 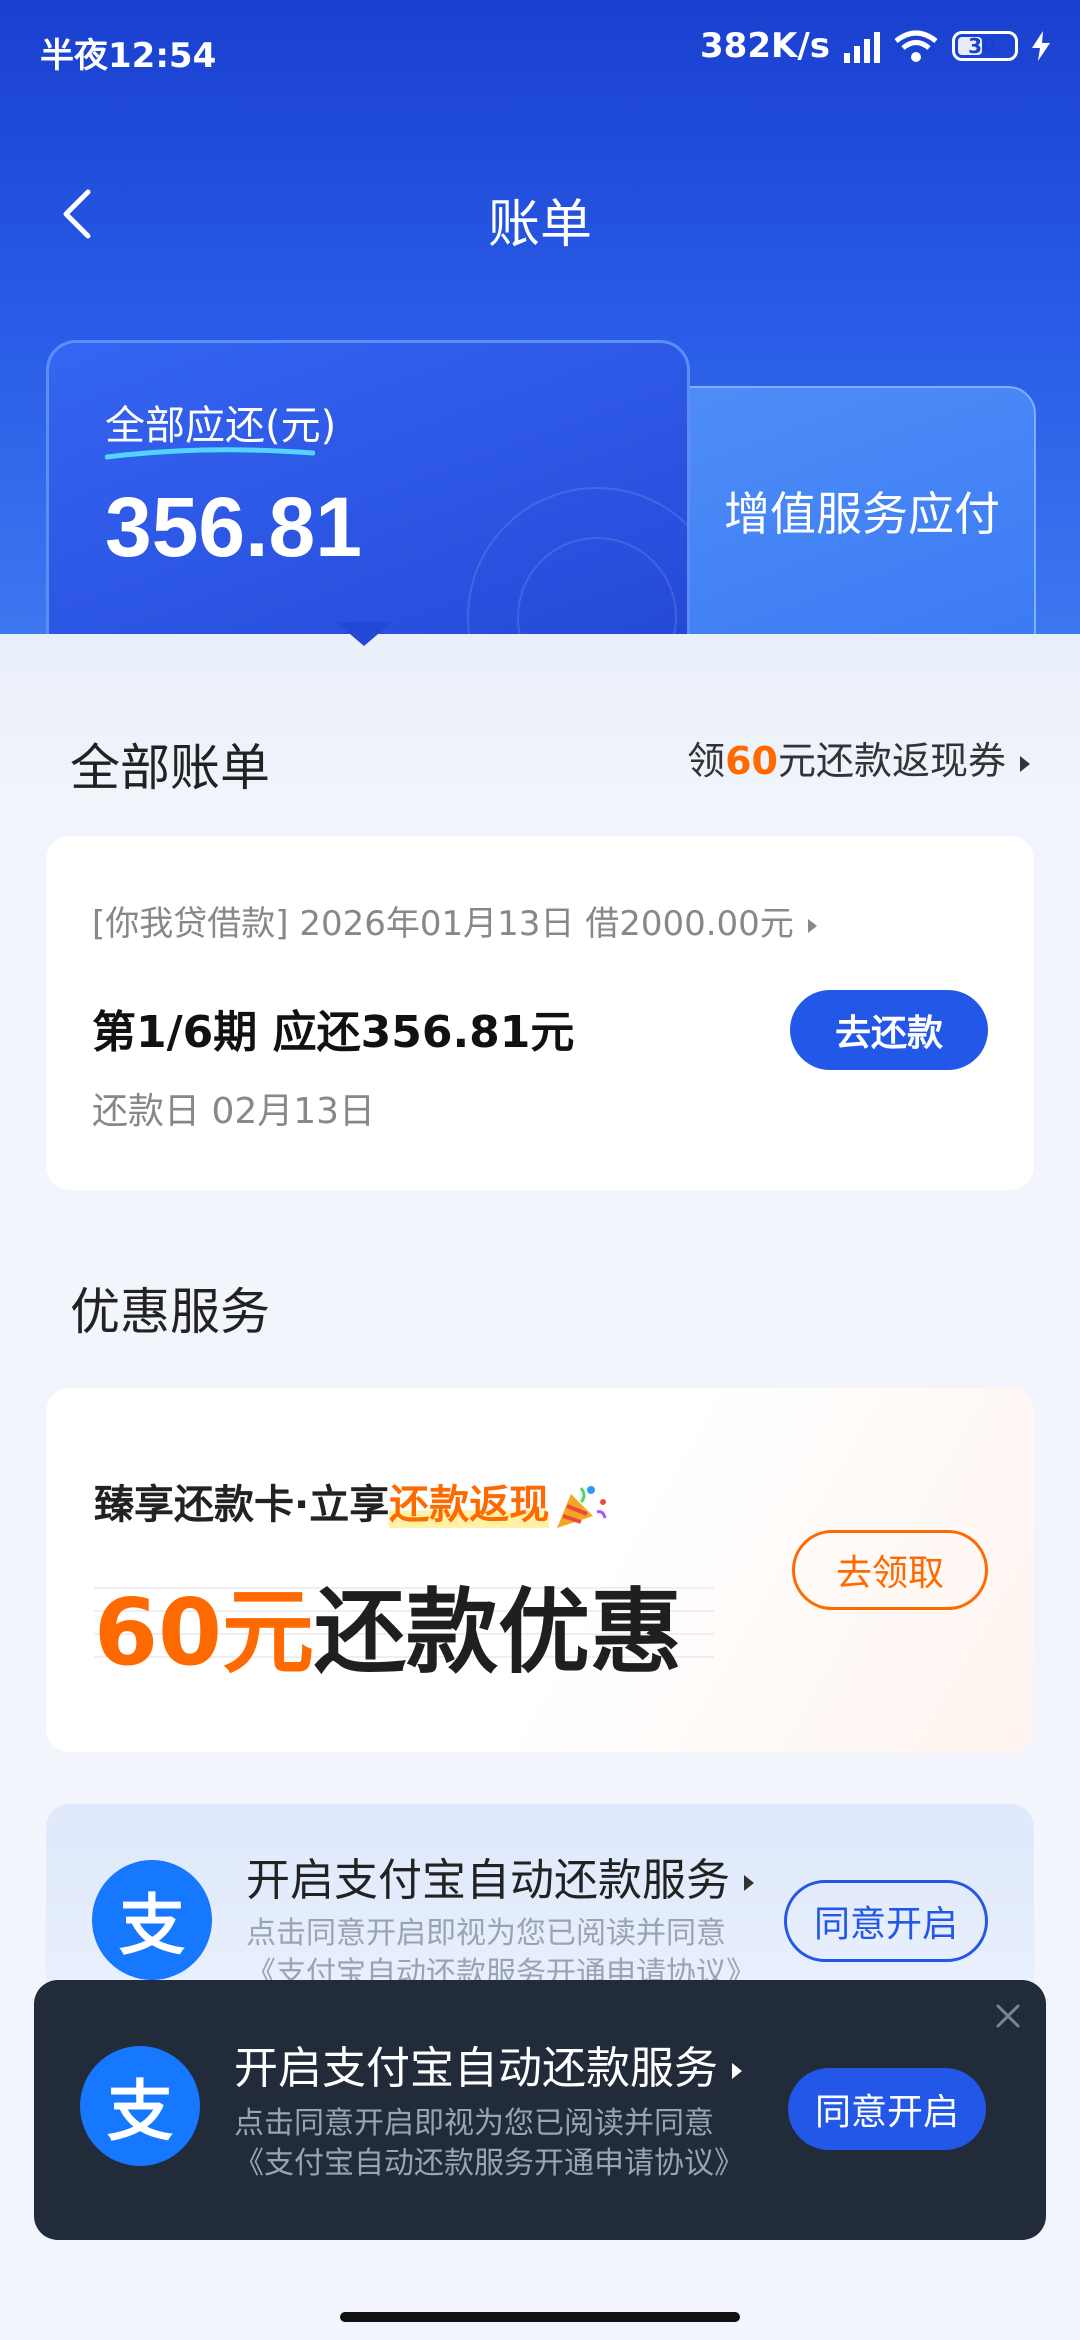 I want to click on nav-bar: 账单, so click(x=540, y=215).